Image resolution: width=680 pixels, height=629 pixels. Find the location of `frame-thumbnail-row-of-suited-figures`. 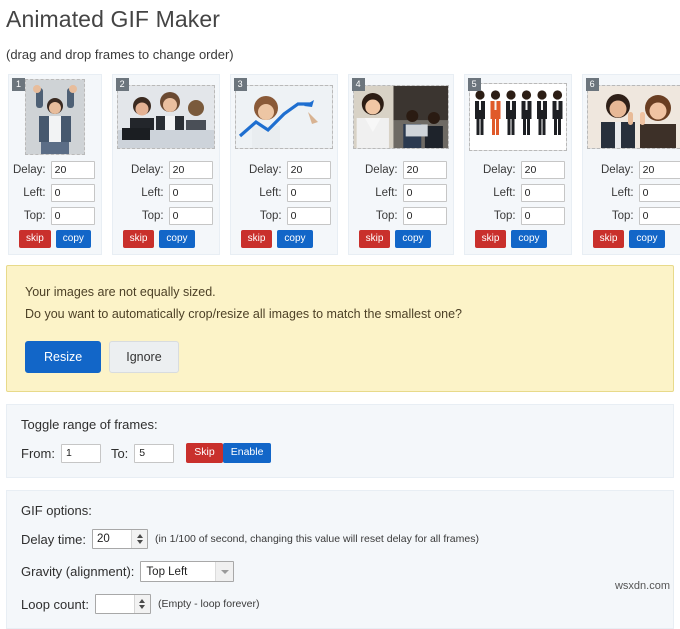

frame-thumbnail-row-of-suited-figures is located at coordinates (517, 117).